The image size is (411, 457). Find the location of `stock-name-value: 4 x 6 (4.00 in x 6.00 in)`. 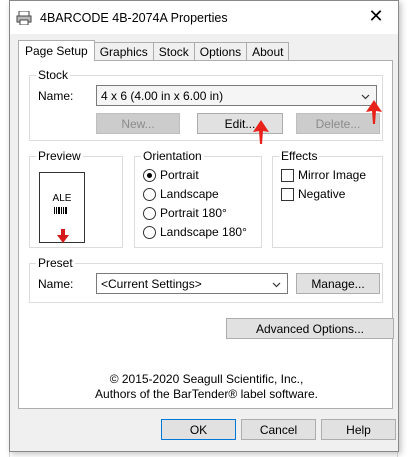

stock-name-value: 4 x 6 (4.00 in x 6.00 in) is located at coordinates (162, 95).